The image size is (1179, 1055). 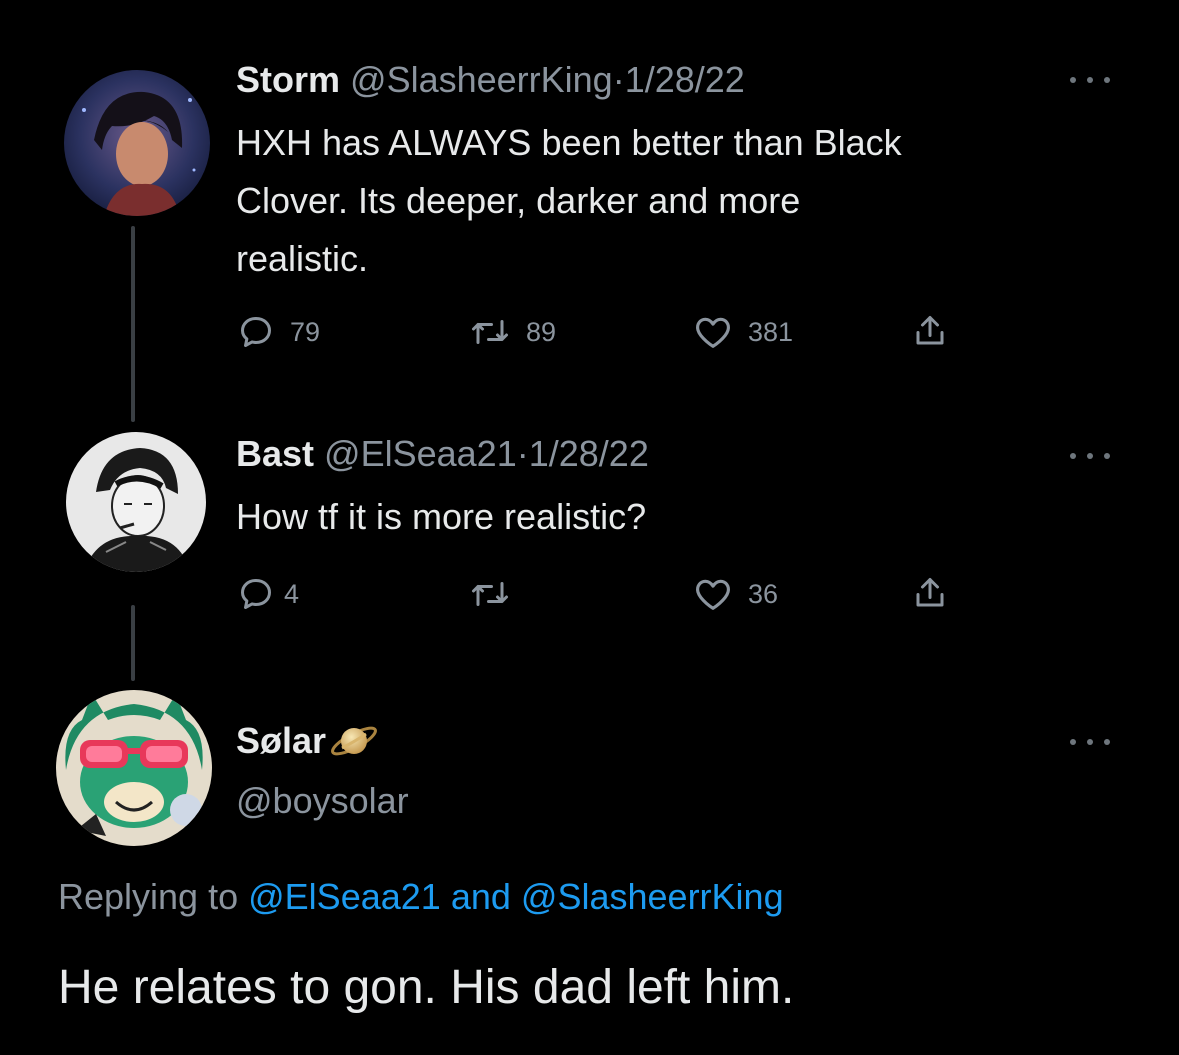 I want to click on tweet-text-line: Clover. Its deeper, darker and more, so click(x=518, y=200).